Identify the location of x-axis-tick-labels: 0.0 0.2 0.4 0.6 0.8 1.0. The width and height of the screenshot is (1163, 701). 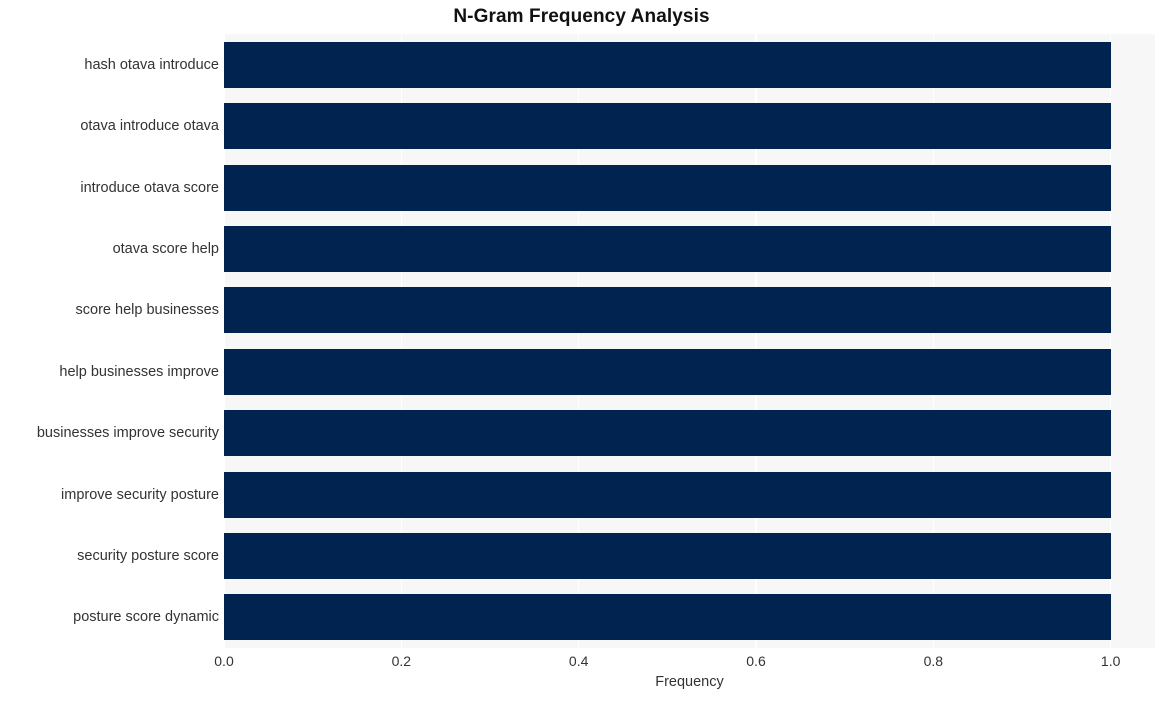
(684, 663).